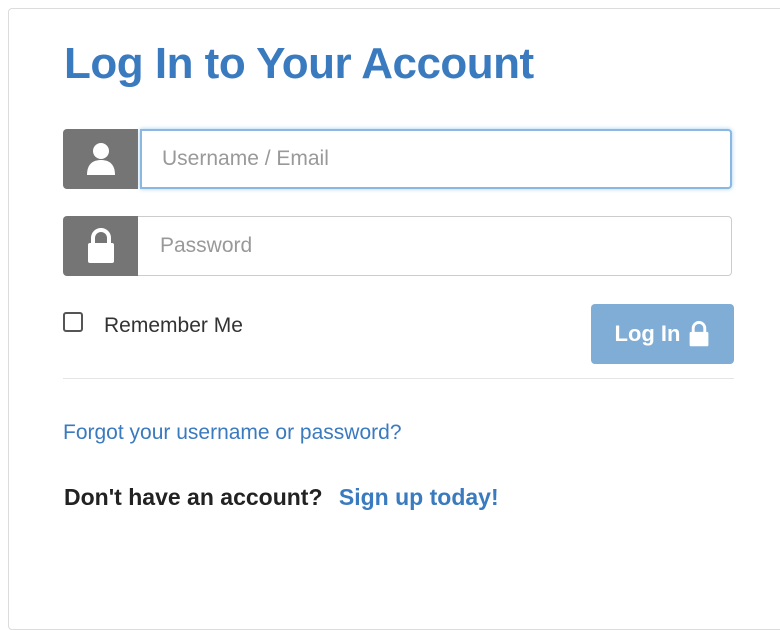 This screenshot has width=780, height=630. I want to click on login-button: Log In, so click(662, 334).